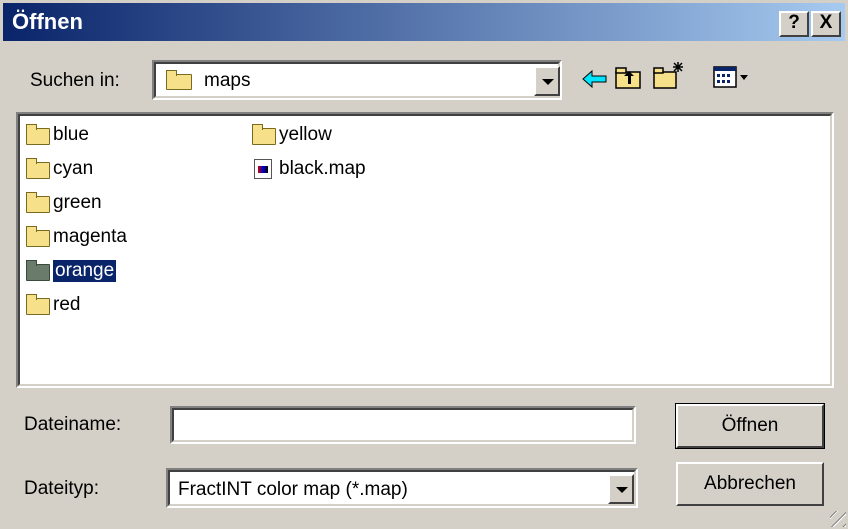 This screenshot has height=529, width=848. Describe the element at coordinates (227, 80) in the screenshot. I see `look-in-value: maps` at that location.